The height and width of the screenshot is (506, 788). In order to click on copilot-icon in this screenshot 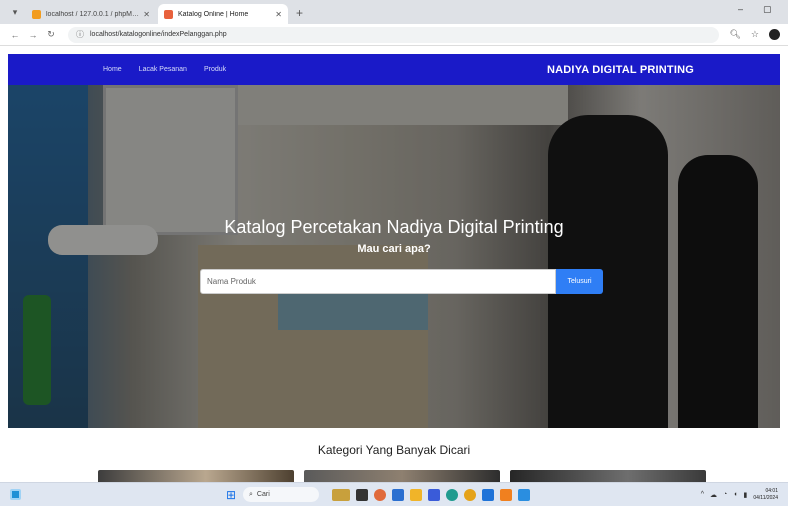, I will do `click(380, 494)`.